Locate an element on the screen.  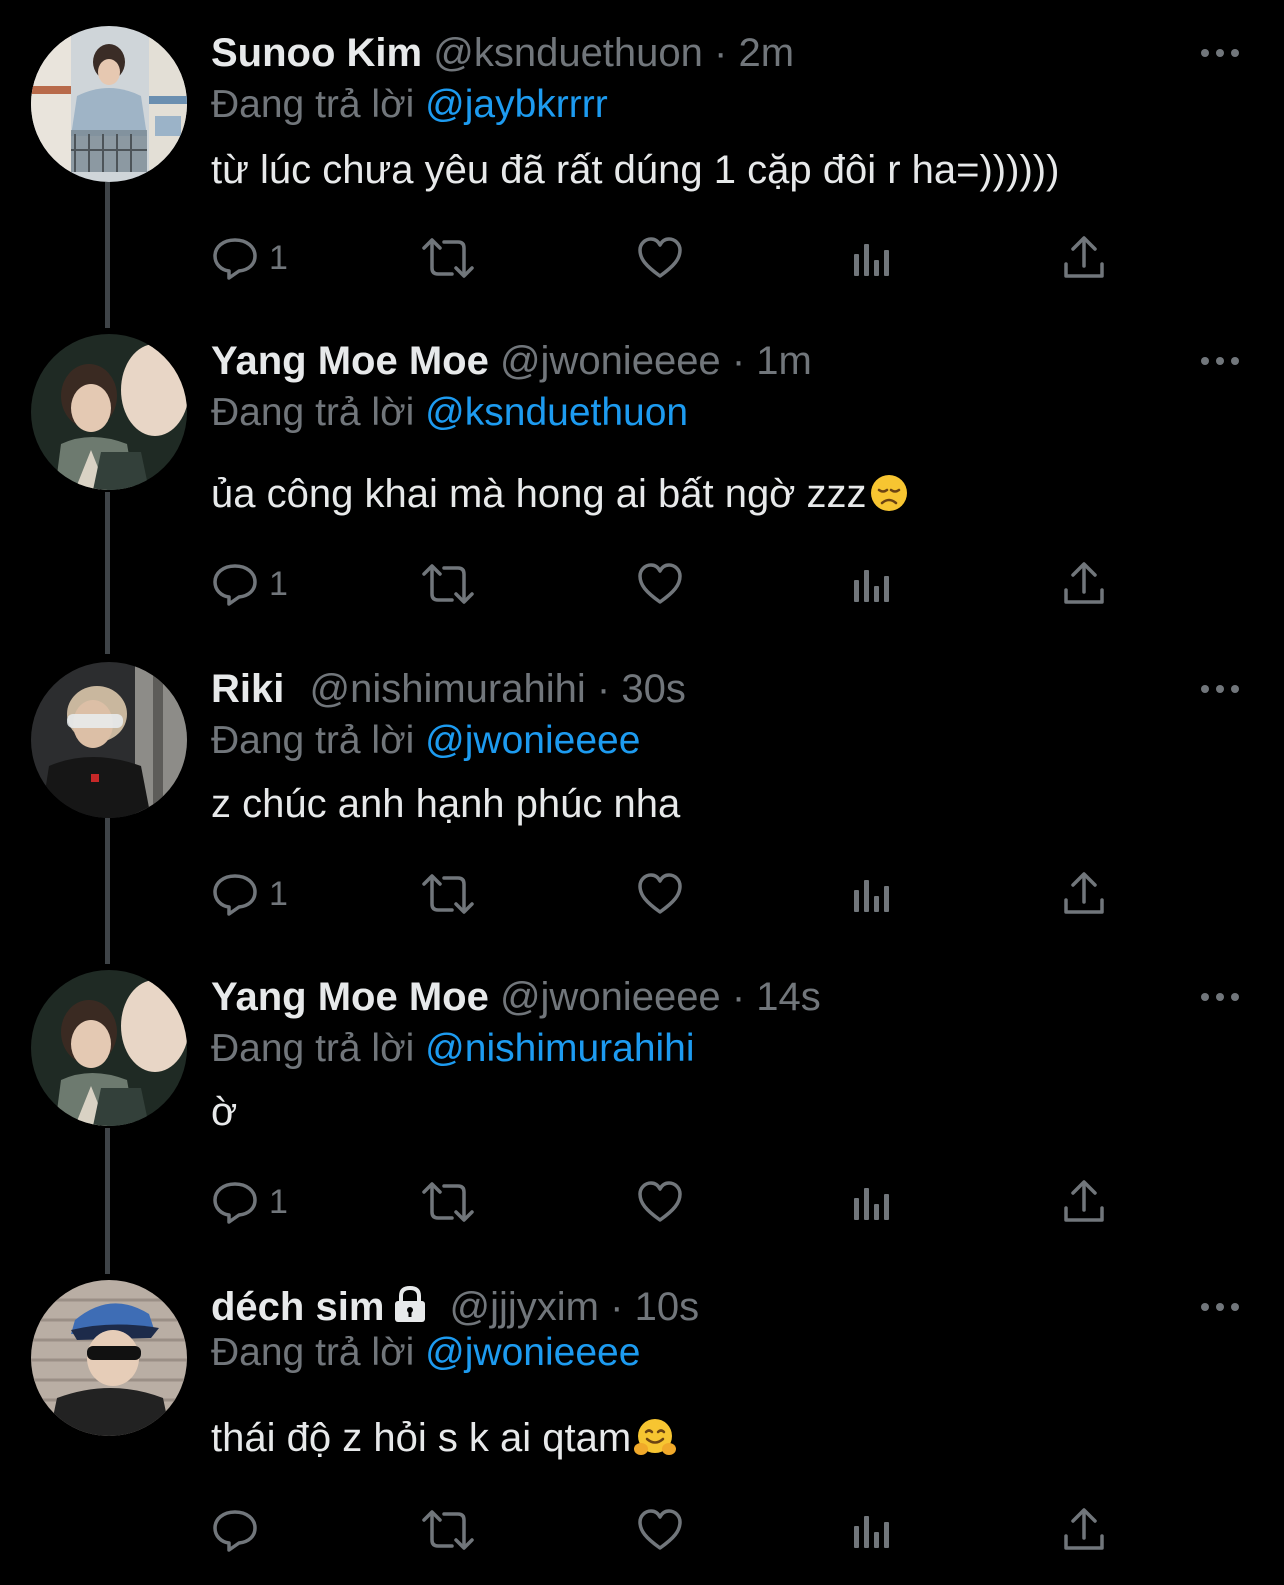
timestamp: 10s is located at coordinates (667, 1307).